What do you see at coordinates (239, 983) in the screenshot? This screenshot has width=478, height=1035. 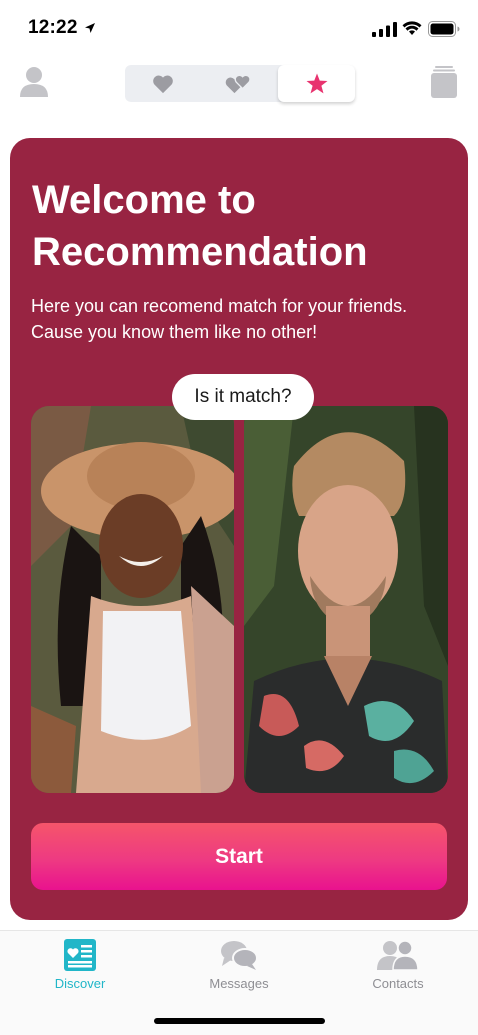 I see `tab-messages-label: Messages` at bounding box center [239, 983].